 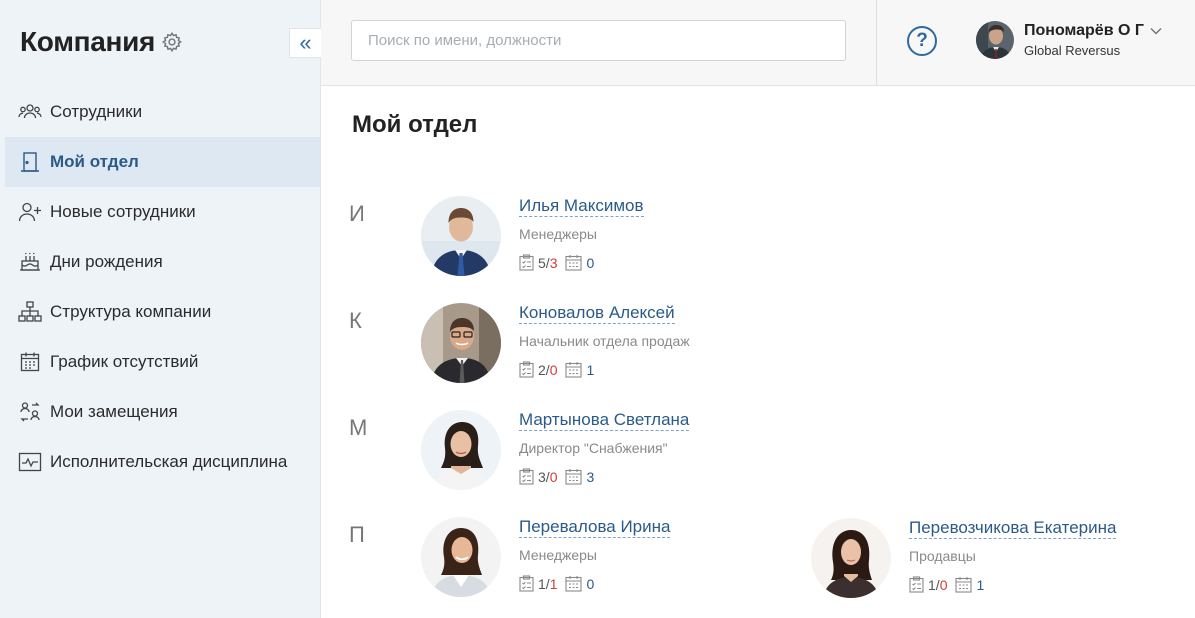 I want to click on sidebar-item-structure: Структура компании, so click(x=162, y=312).